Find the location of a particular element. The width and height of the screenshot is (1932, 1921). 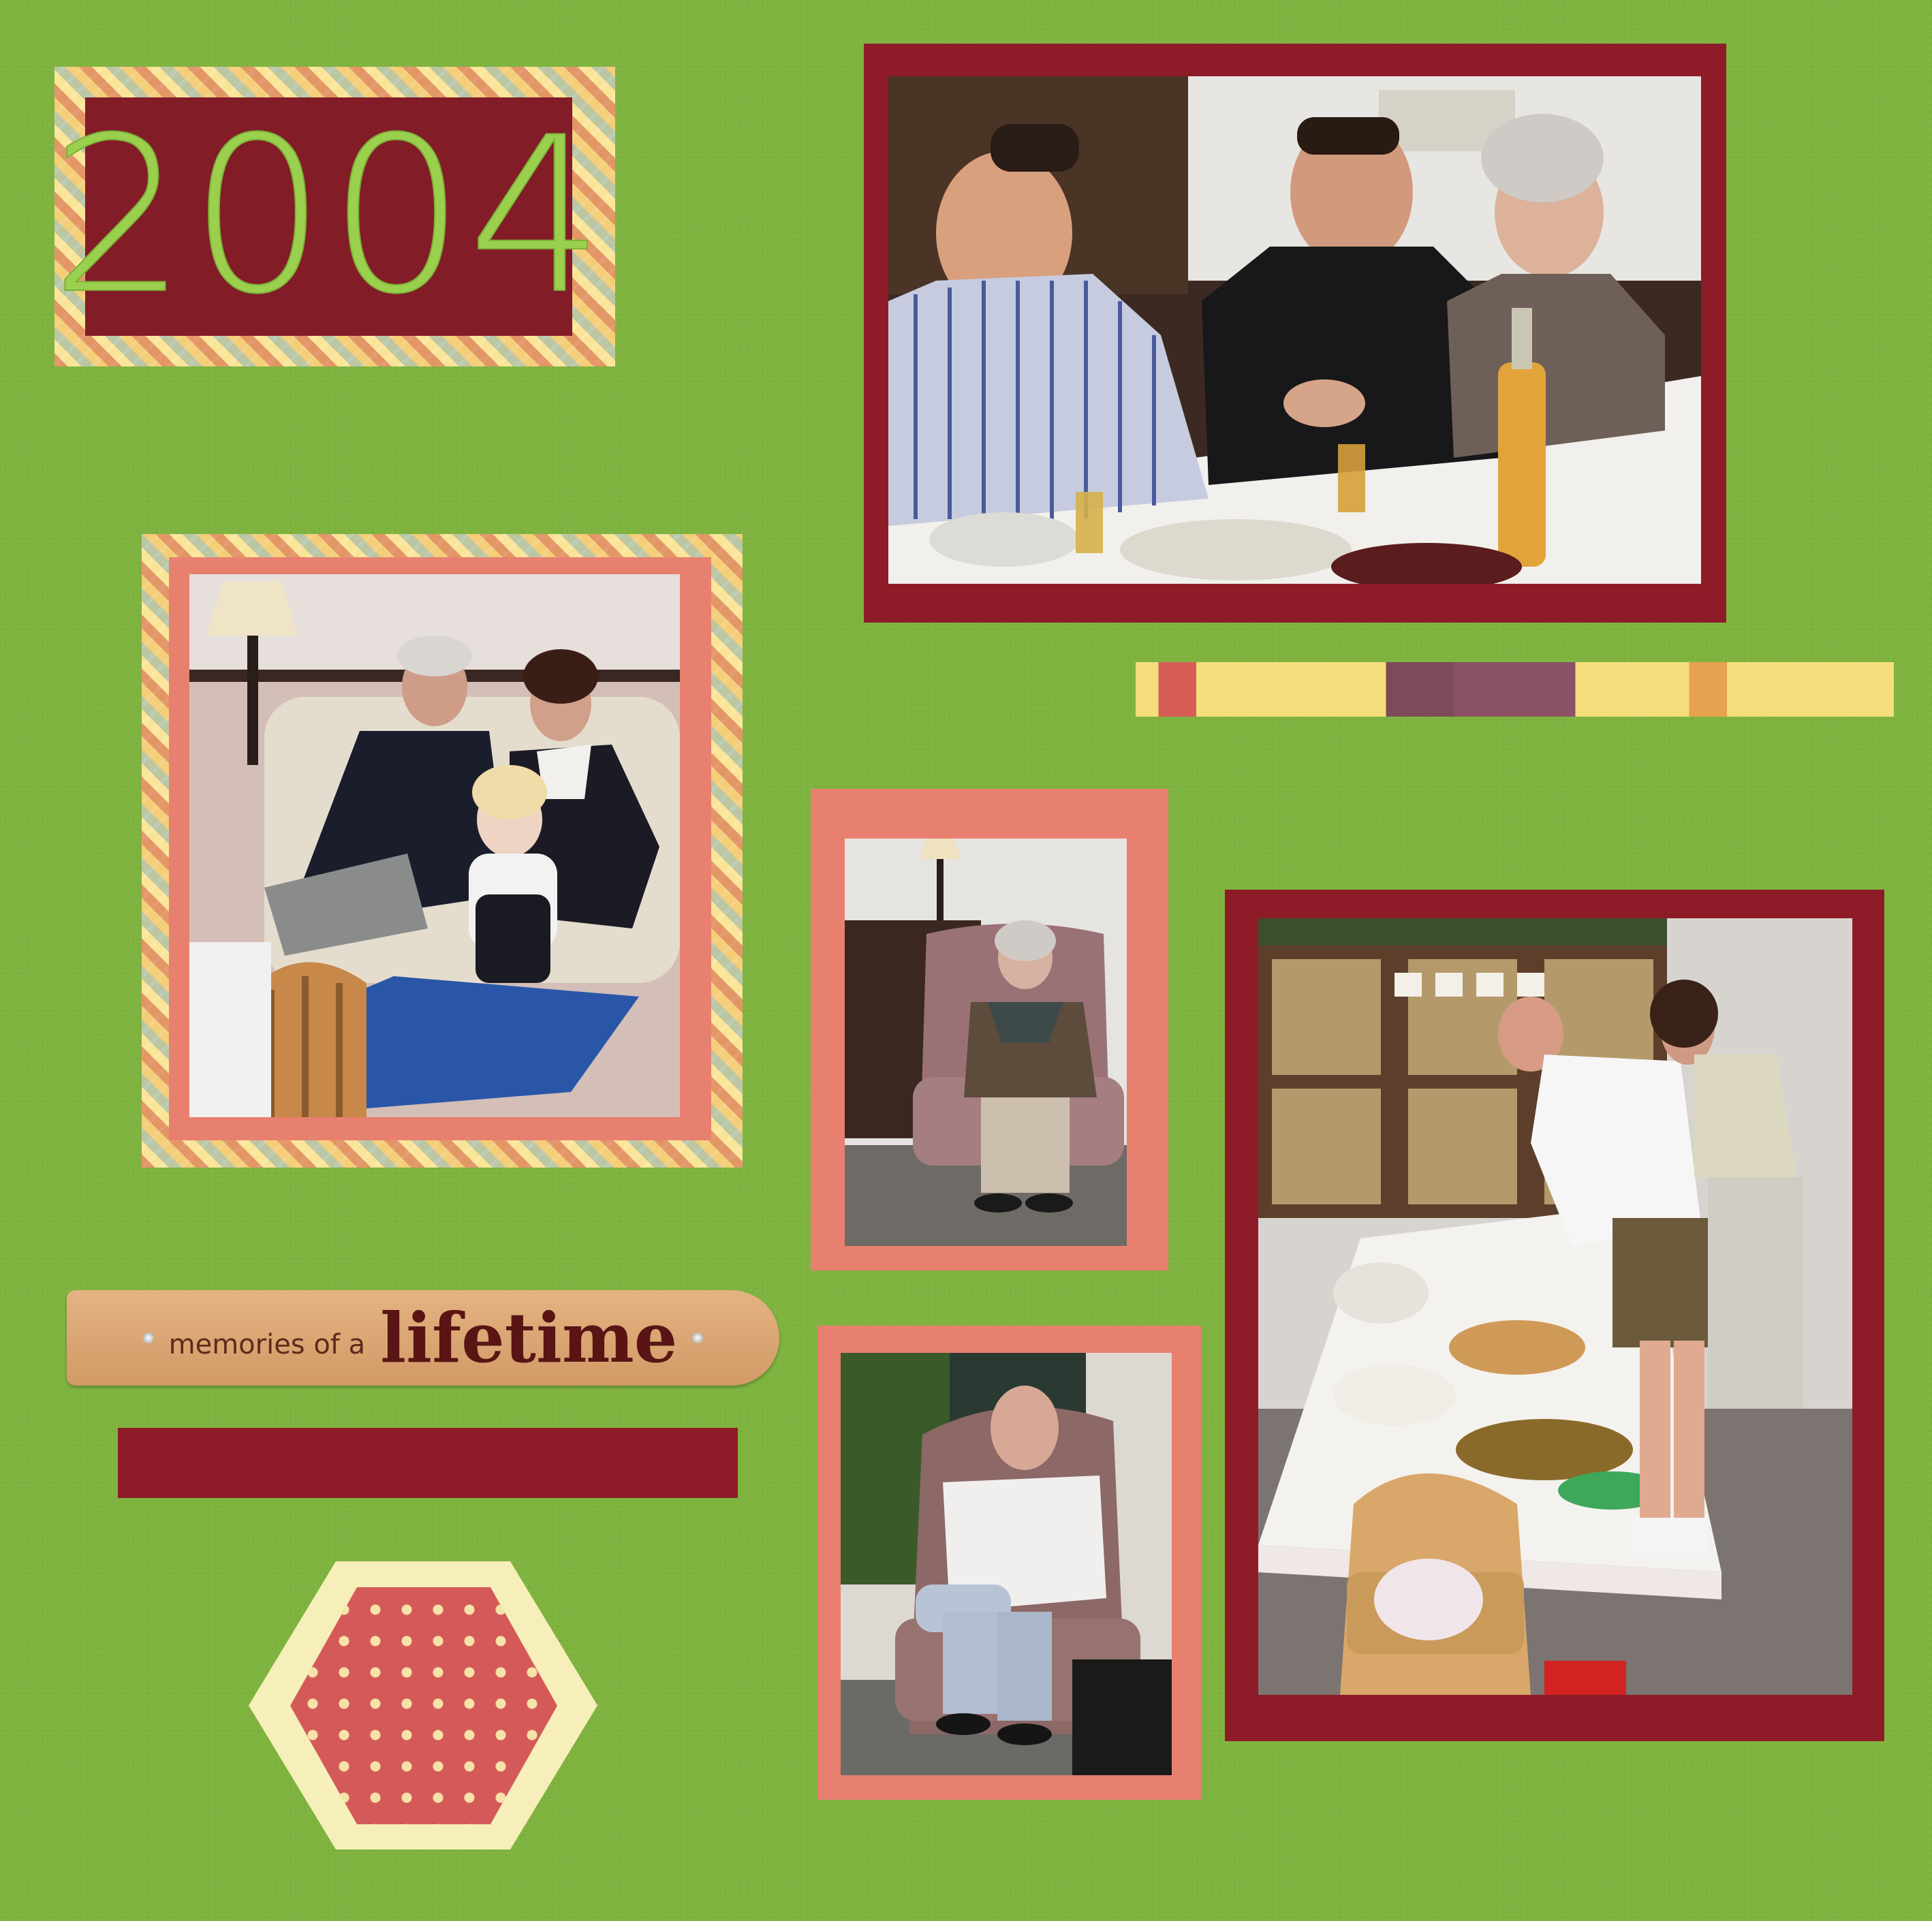

brad-right-icon is located at coordinates (698, 1337).